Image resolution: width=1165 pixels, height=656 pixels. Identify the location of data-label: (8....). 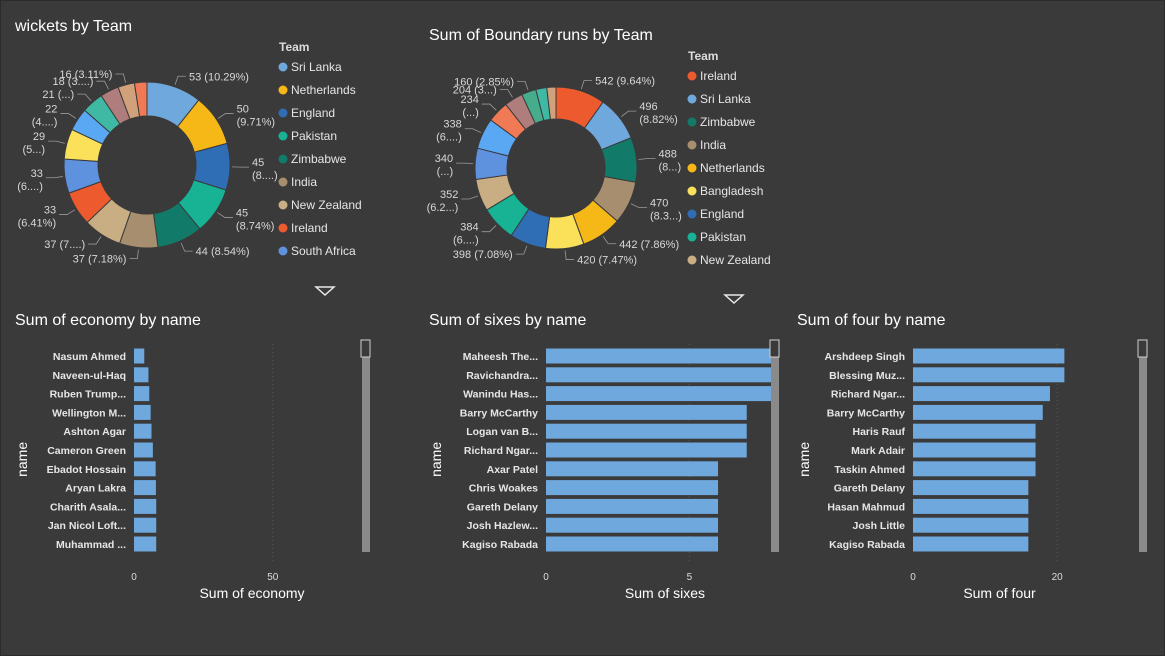
(265, 176).